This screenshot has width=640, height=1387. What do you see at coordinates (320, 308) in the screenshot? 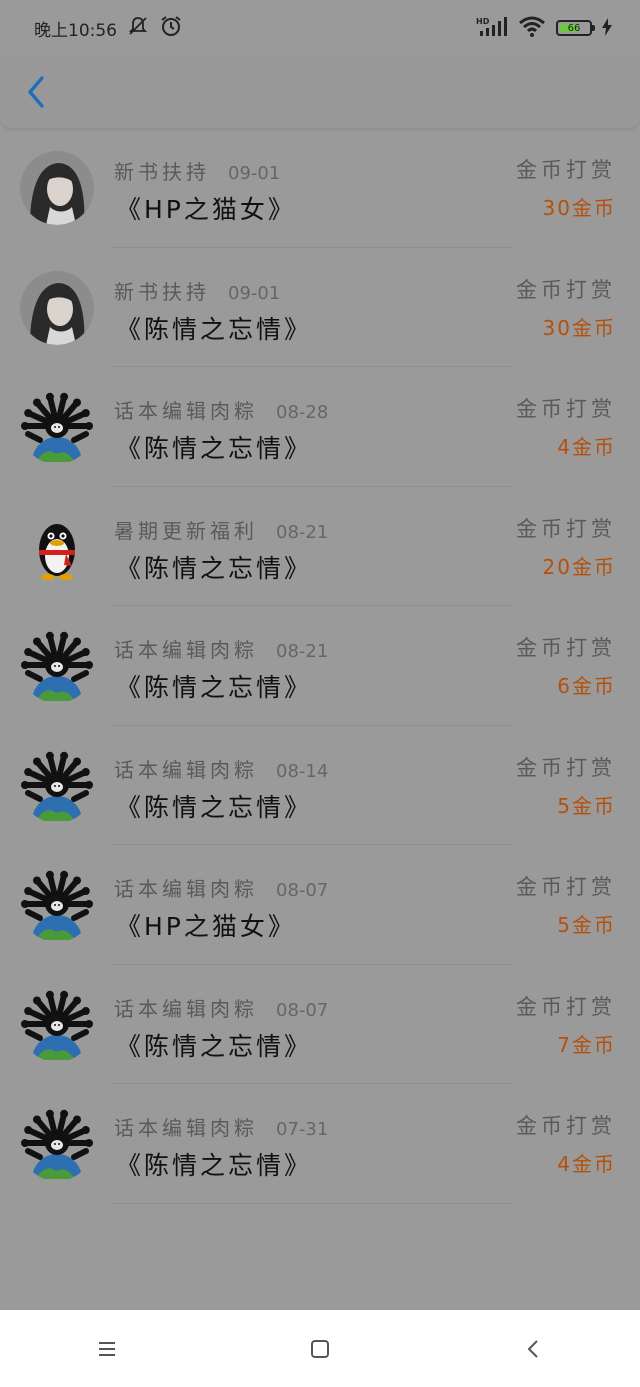
I see `reward-row: 新书扶持 09-01 《陈情之忘情》 金币打赏 30金币` at bounding box center [320, 308].